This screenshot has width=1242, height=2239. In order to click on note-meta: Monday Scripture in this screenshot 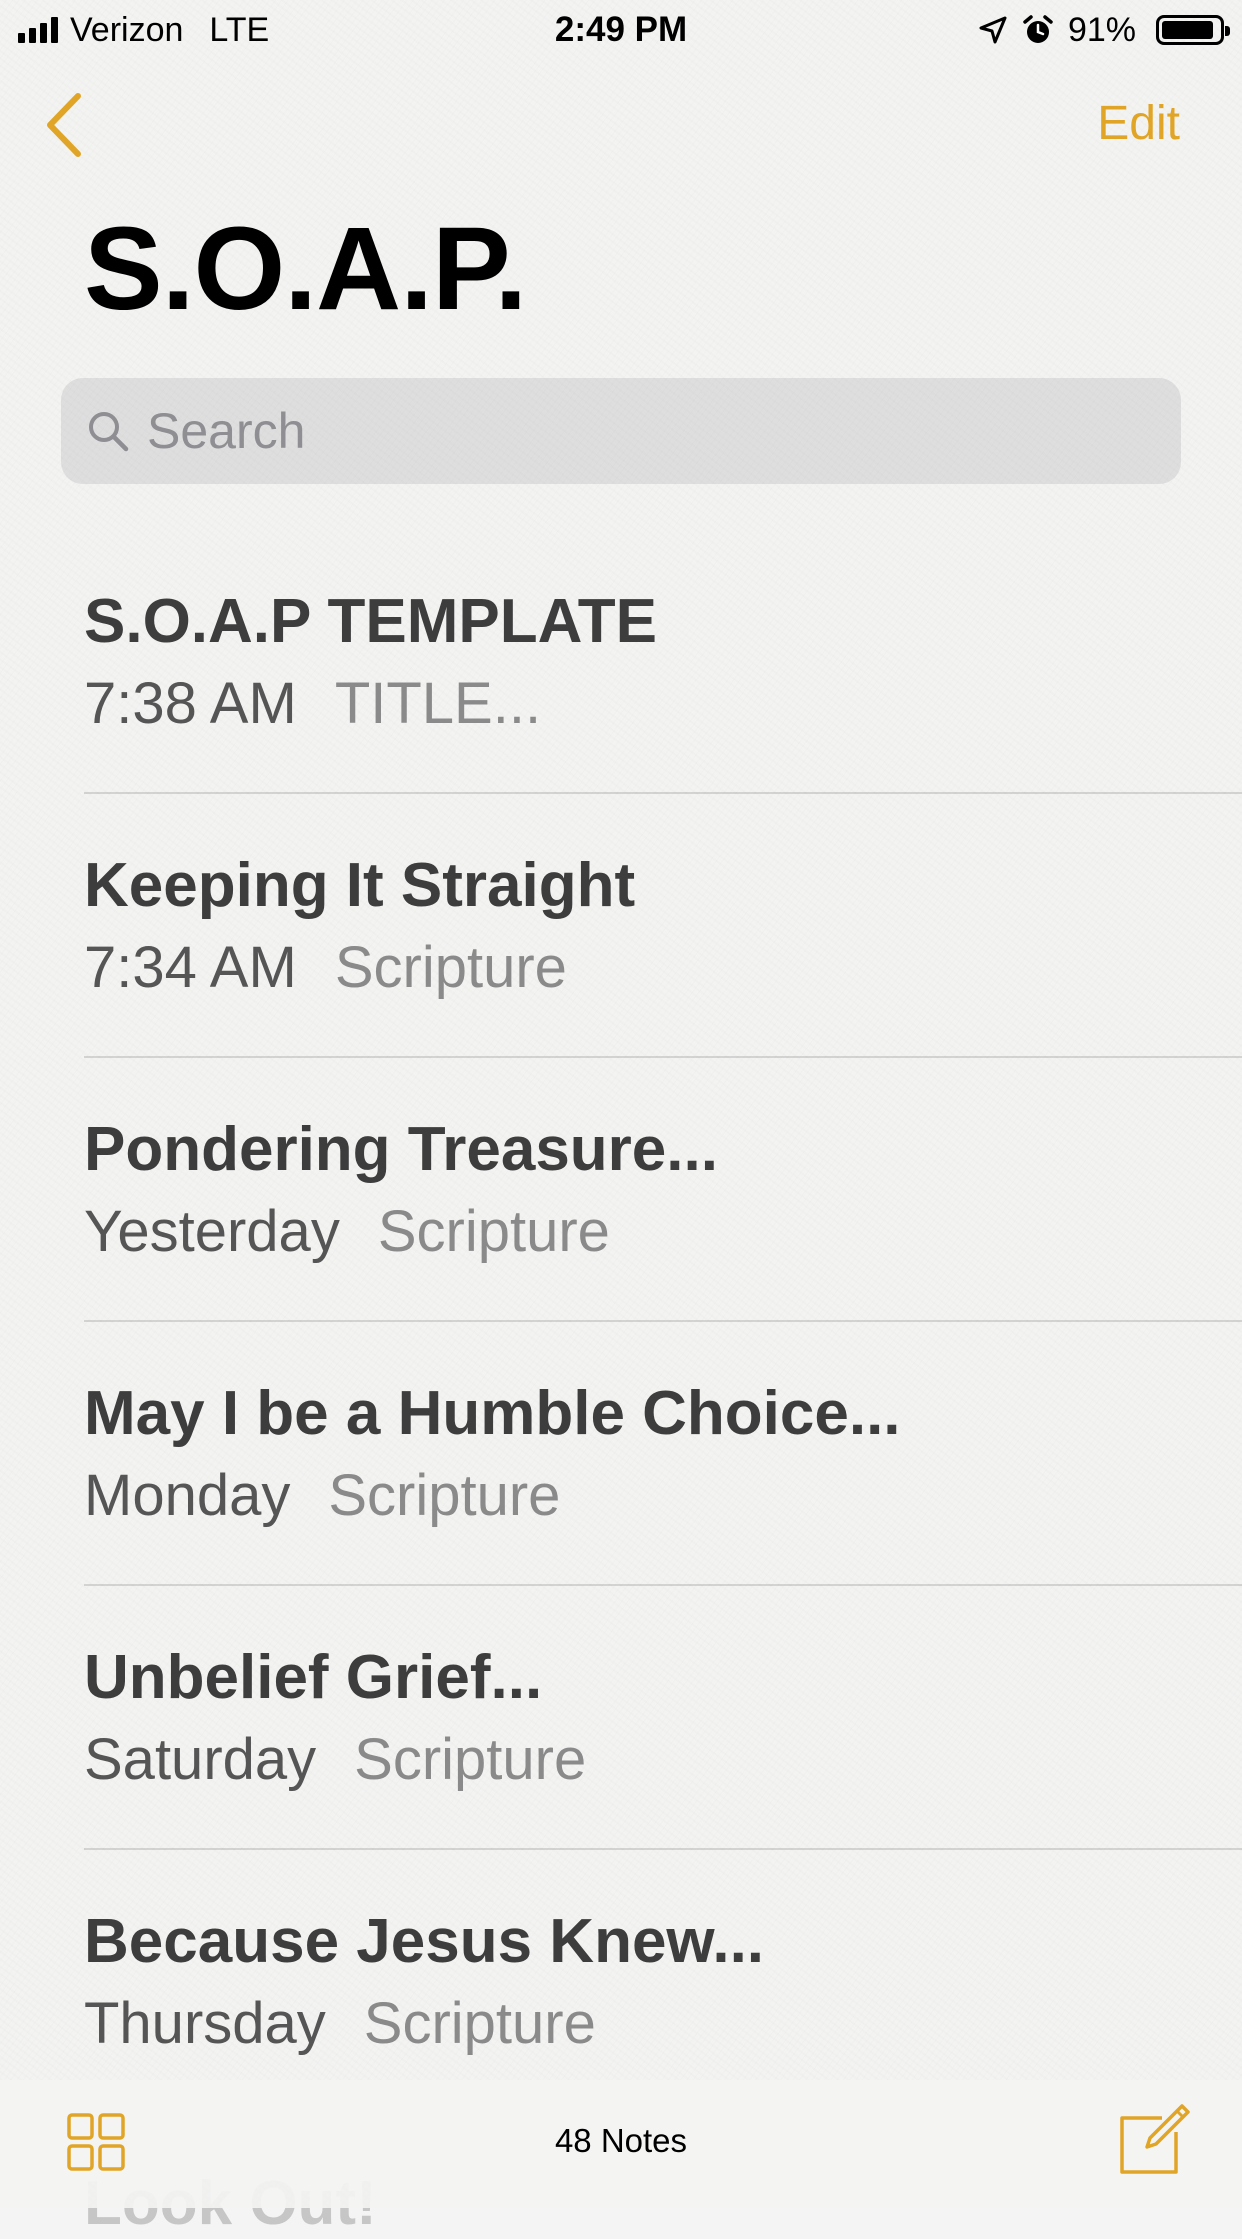, I will do `click(322, 1495)`.